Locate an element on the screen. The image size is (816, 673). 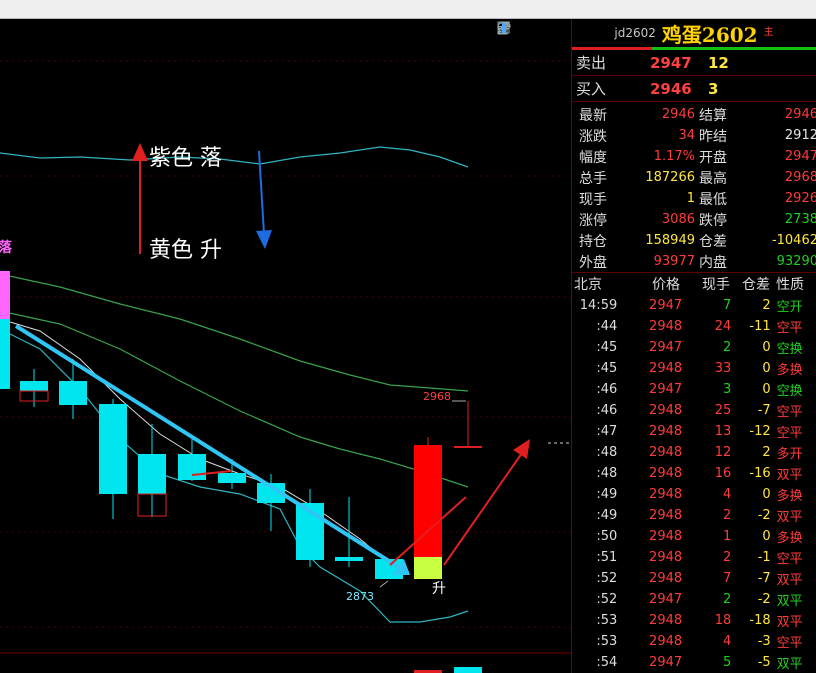
grid-icon is located at coordinates (522, 28).